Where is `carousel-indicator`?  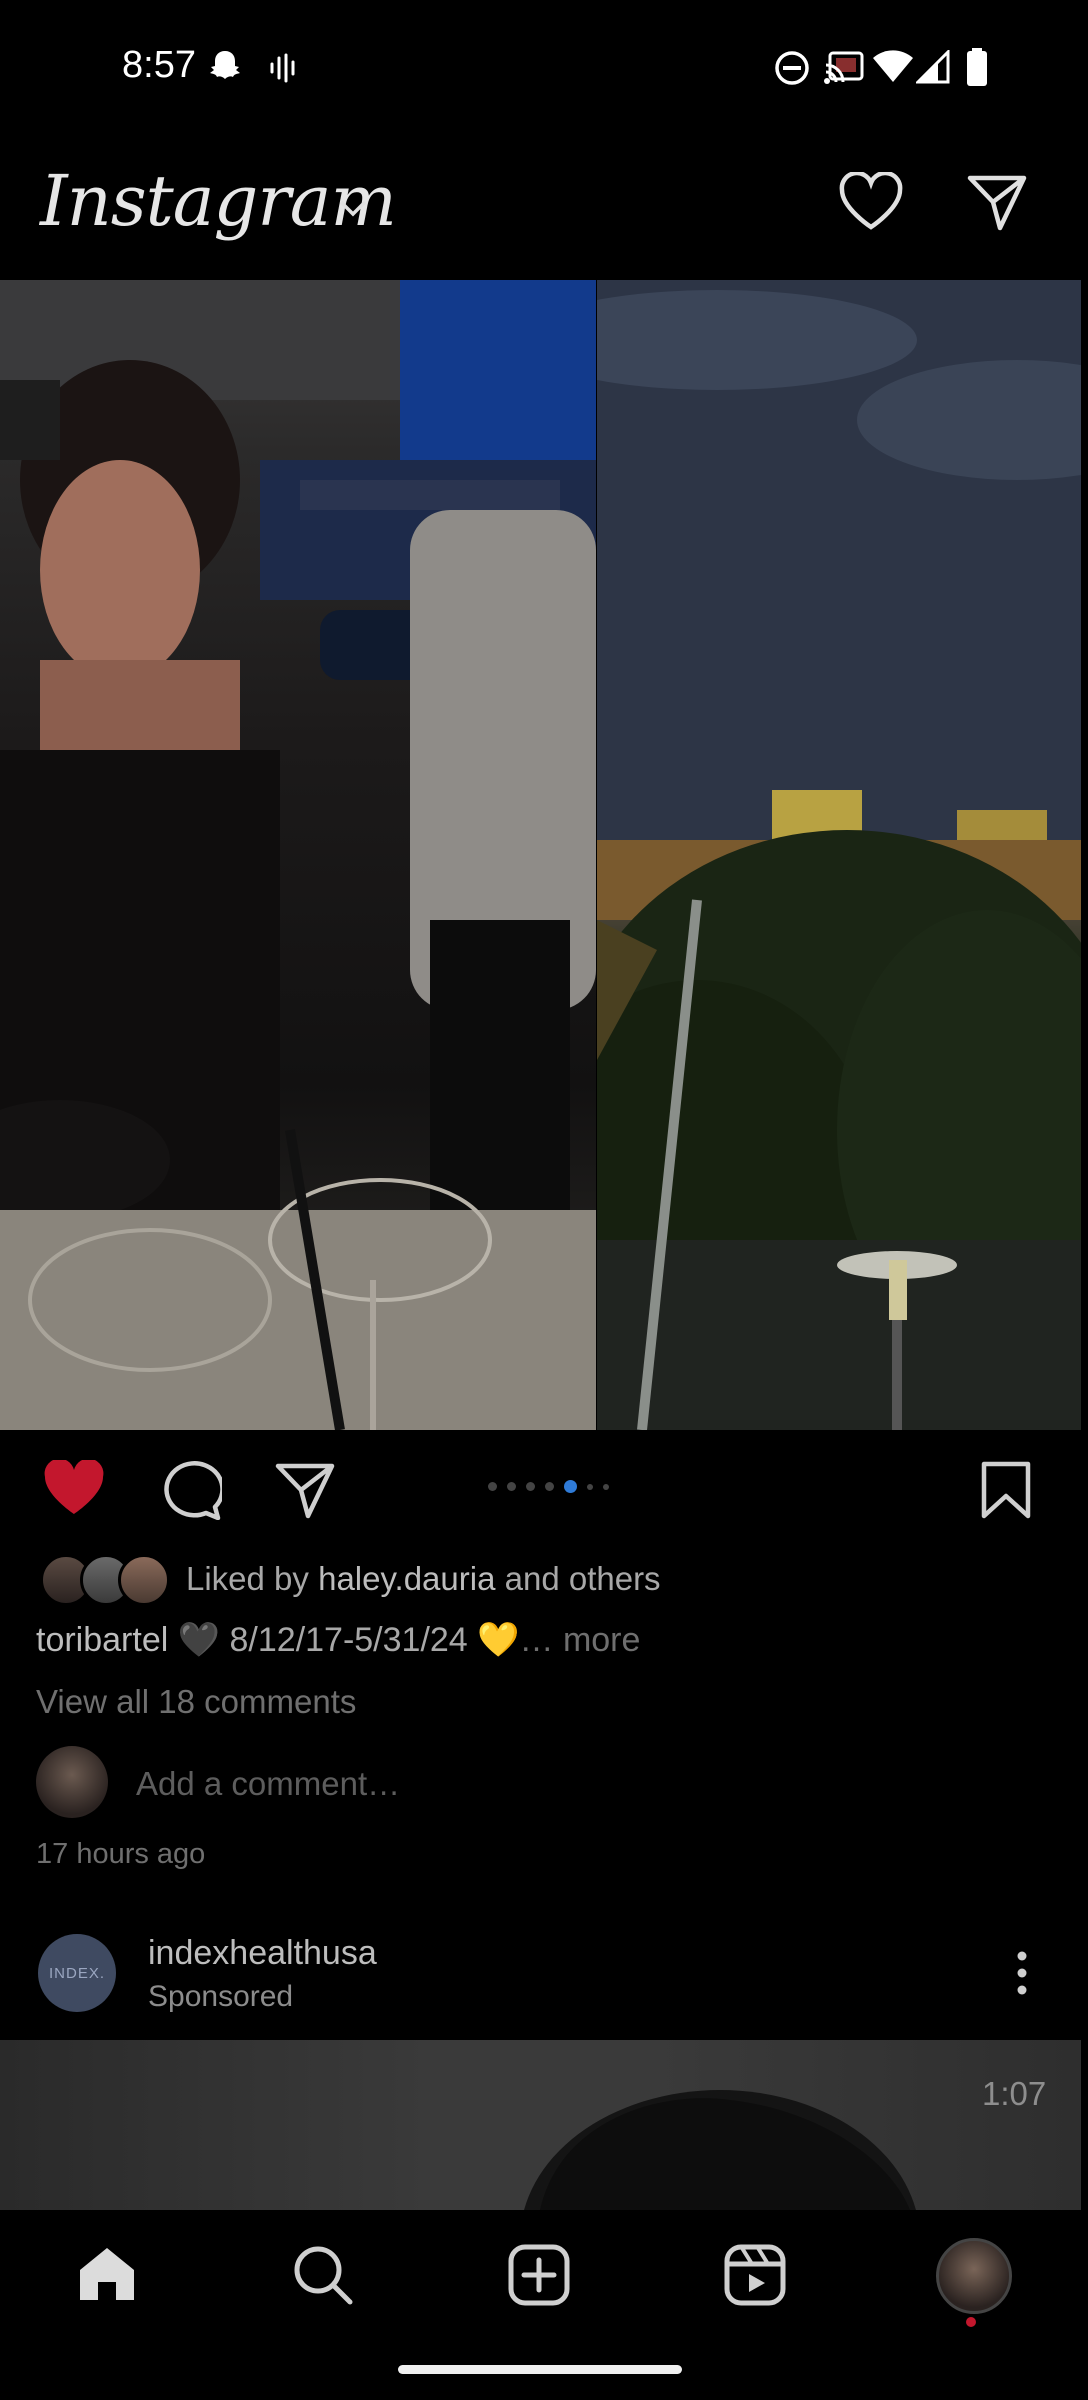
carousel-indicator is located at coordinates (548, 1486).